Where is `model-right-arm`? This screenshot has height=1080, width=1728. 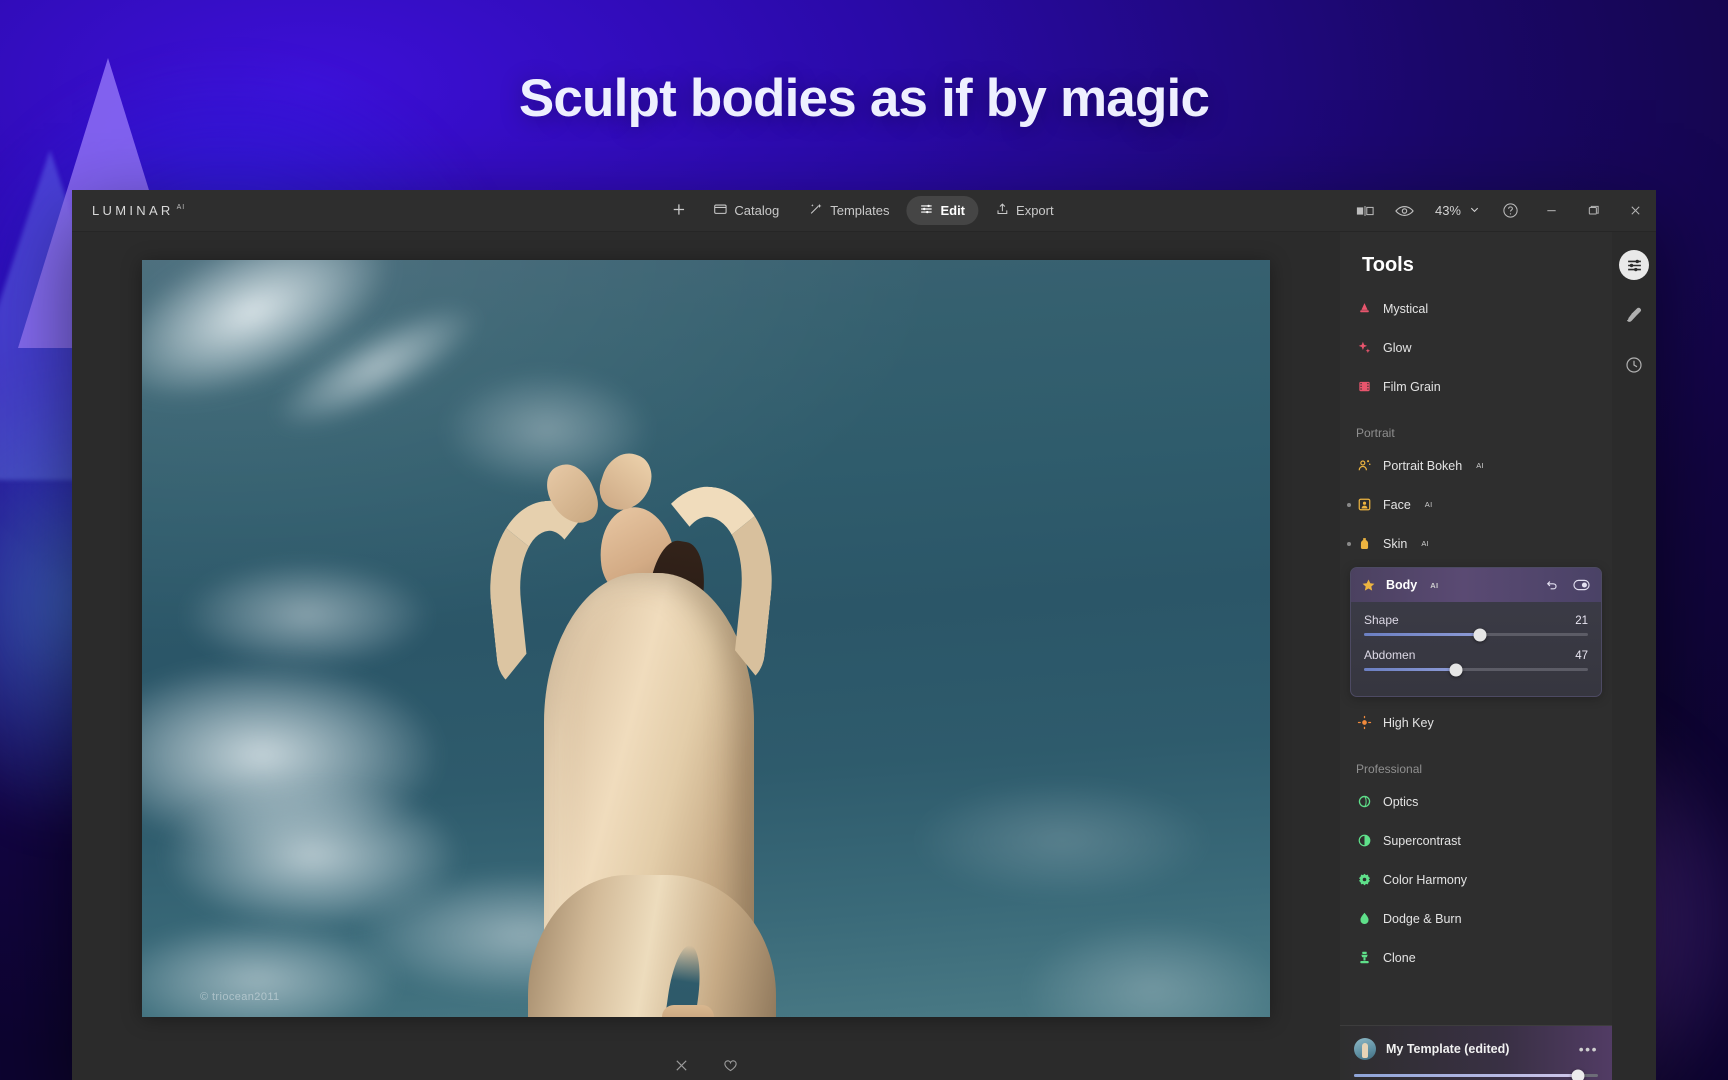
model-right-arm is located at coordinates (707, 582).